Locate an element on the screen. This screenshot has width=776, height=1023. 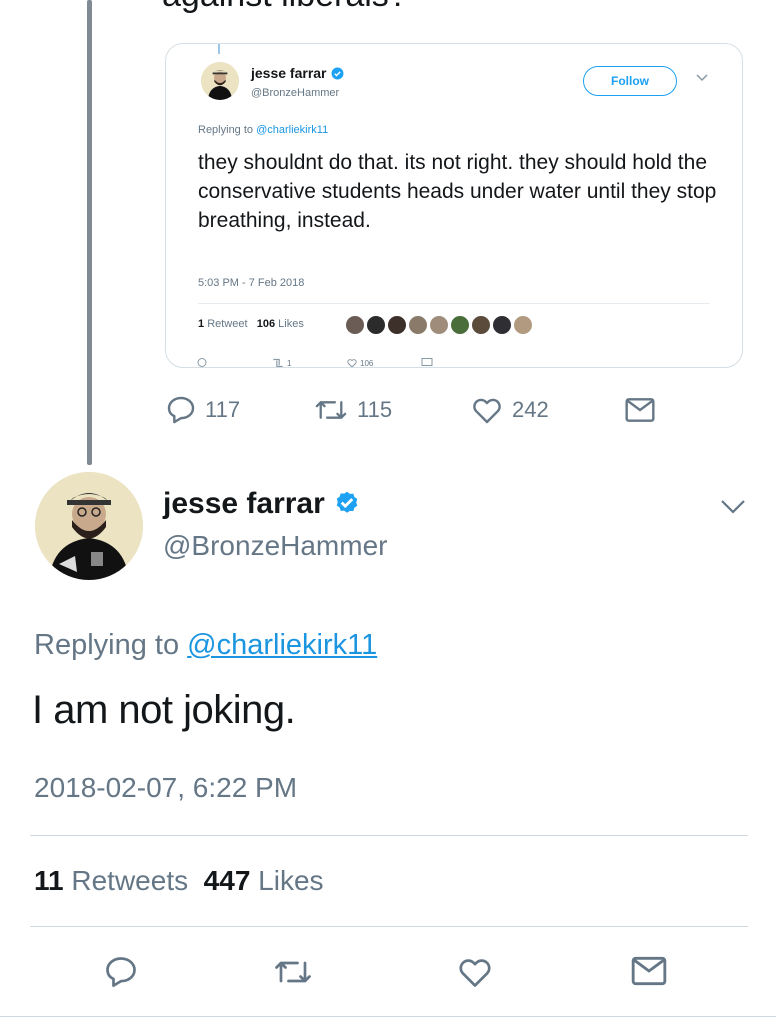
likes-label: Likes is located at coordinates (290, 880).